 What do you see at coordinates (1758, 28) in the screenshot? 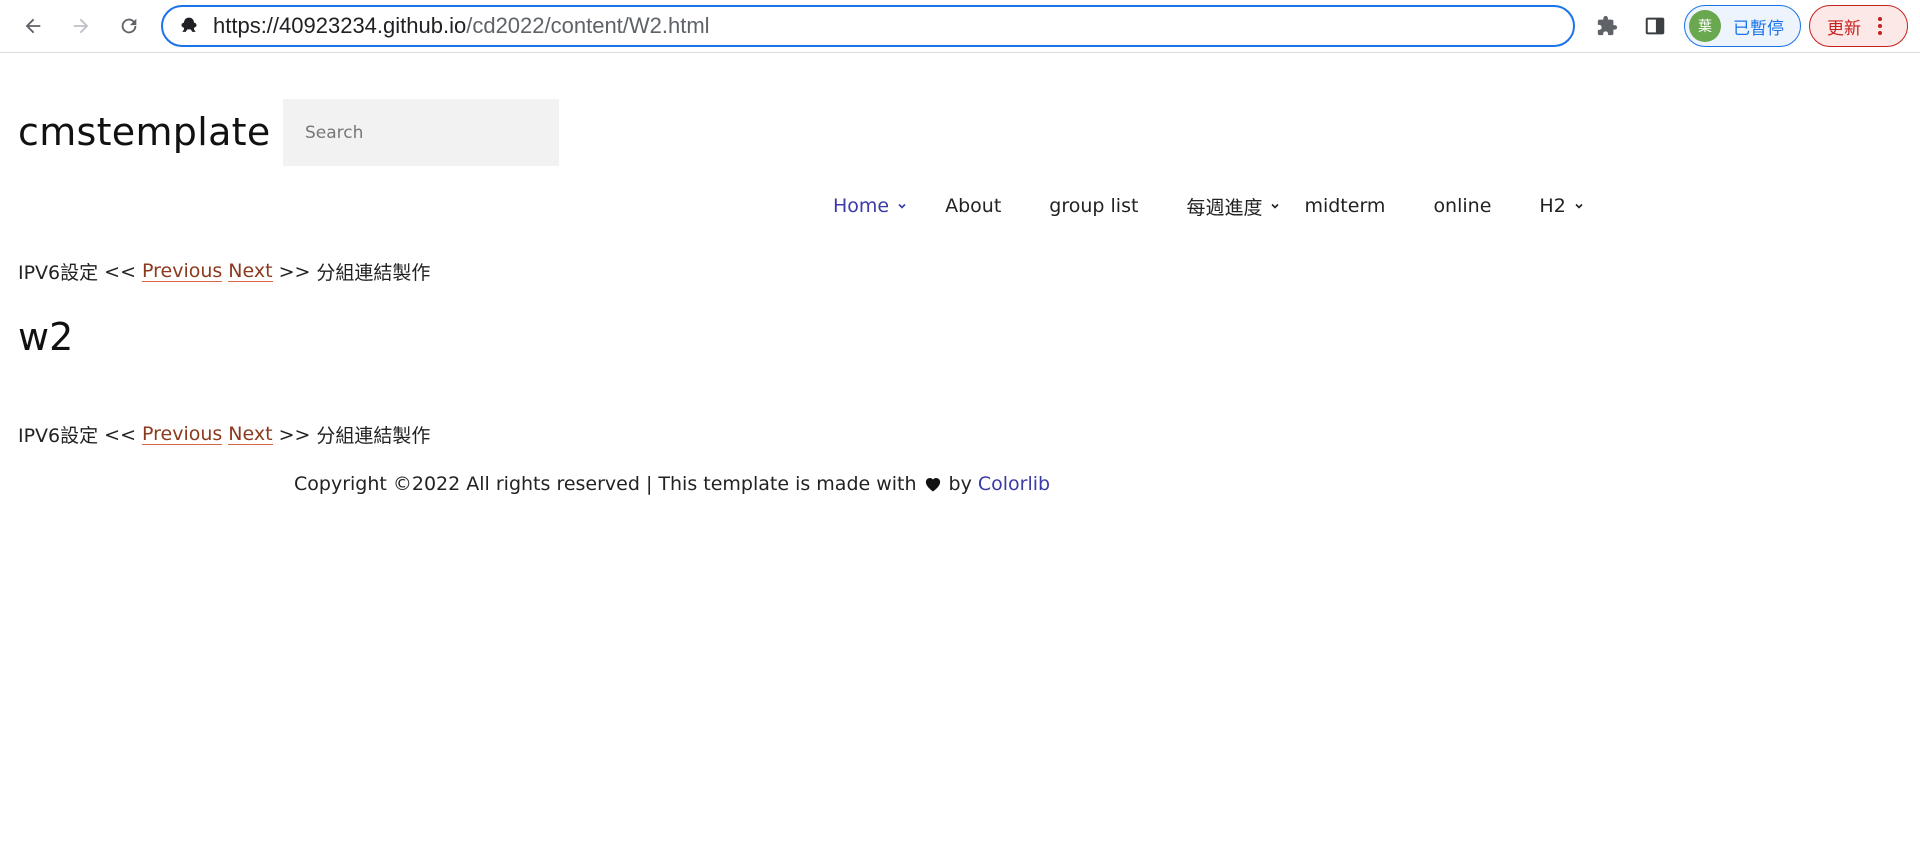
I see `profile-status-label: 已暫停` at bounding box center [1758, 28].